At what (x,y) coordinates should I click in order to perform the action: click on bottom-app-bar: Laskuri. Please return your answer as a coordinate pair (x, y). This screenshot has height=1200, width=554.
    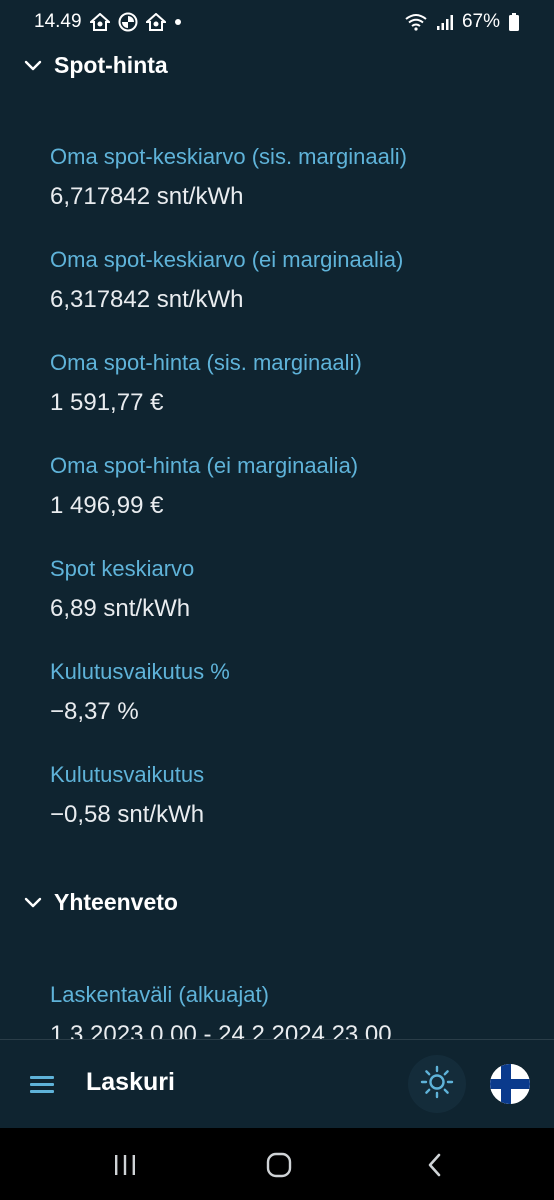
    Looking at the image, I should click on (277, 1083).